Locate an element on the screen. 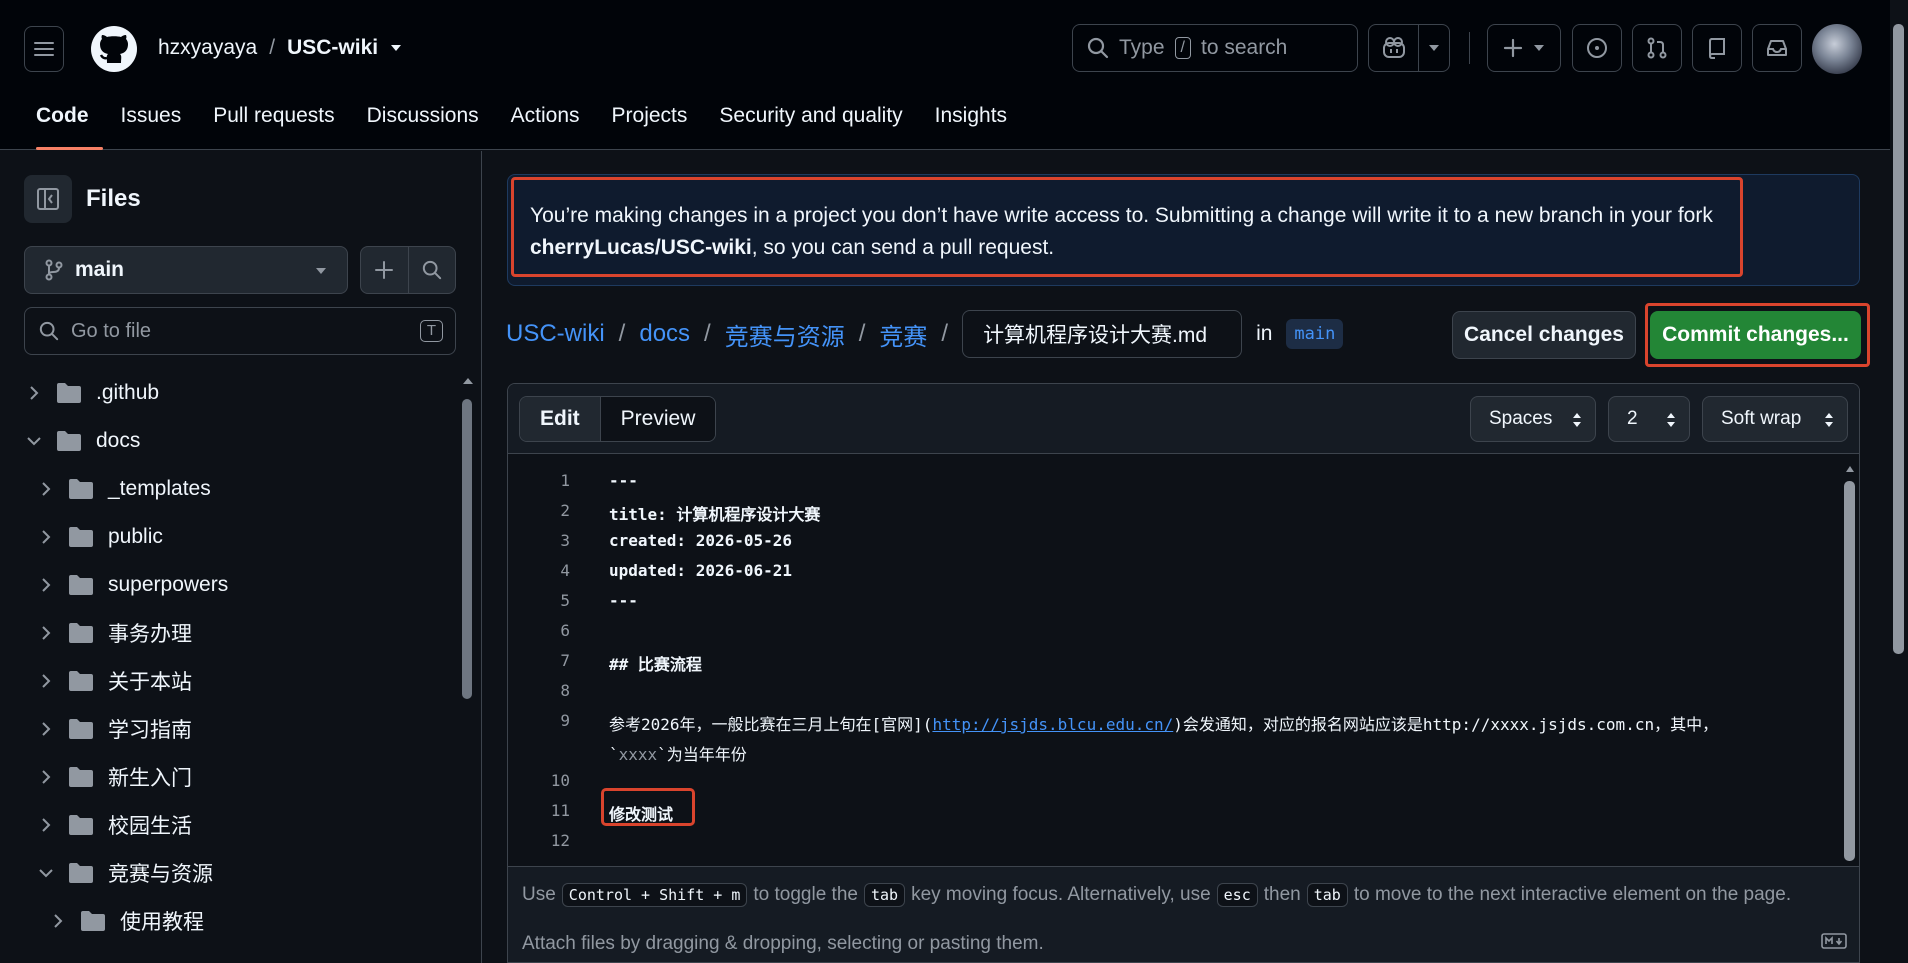 Image resolution: width=1908 pixels, height=963 pixels. page-scrollbar-thumb is located at coordinates (1898, 339).